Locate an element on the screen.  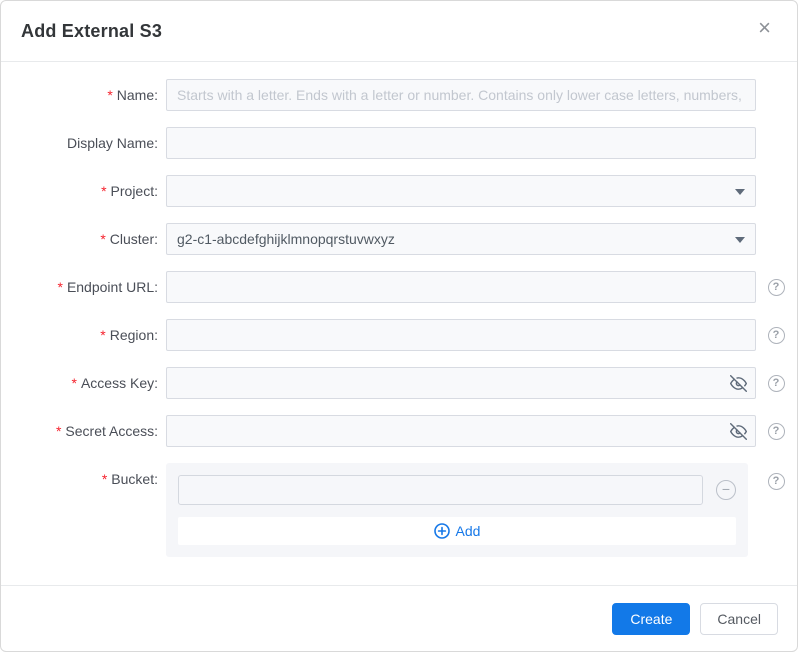
form-row-project: * Project: is located at coordinates (399, 191).